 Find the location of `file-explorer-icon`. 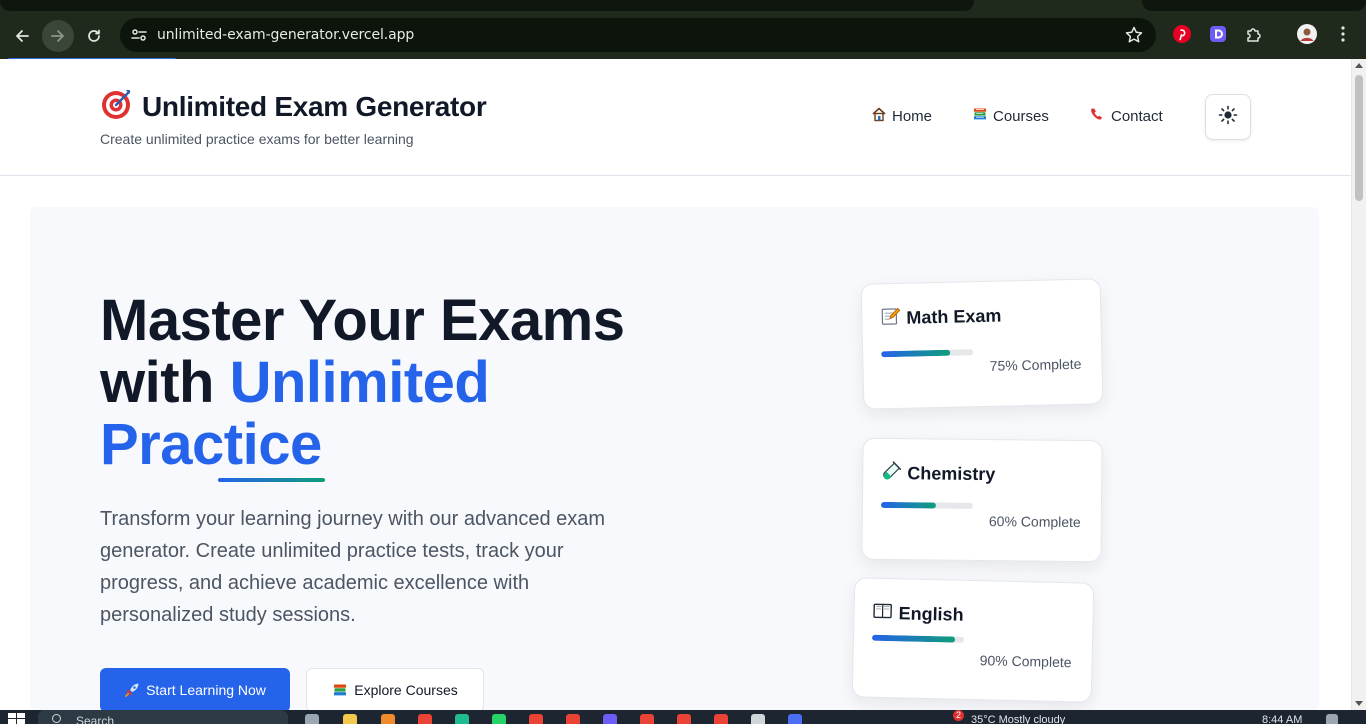

file-explorer-icon is located at coordinates (350, 719).